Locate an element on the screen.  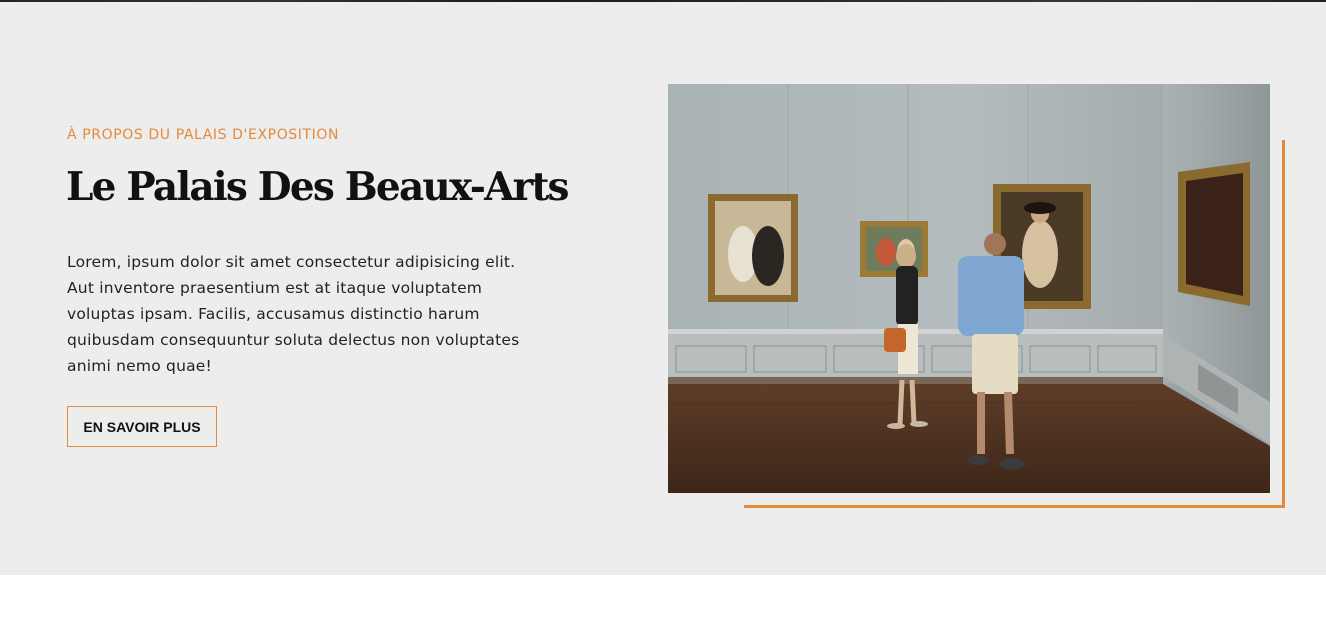
section-eyebrow: À PROPOS DU PALAIS D'EXPOSITION is located at coordinates (203, 135).